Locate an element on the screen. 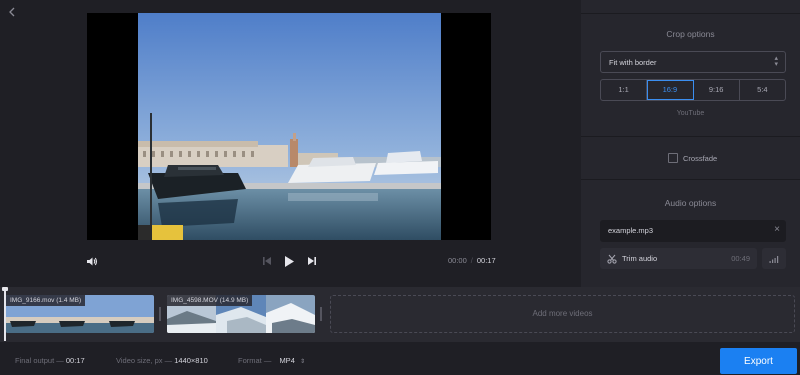  volume-bars-icon is located at coordinates (774, 259).